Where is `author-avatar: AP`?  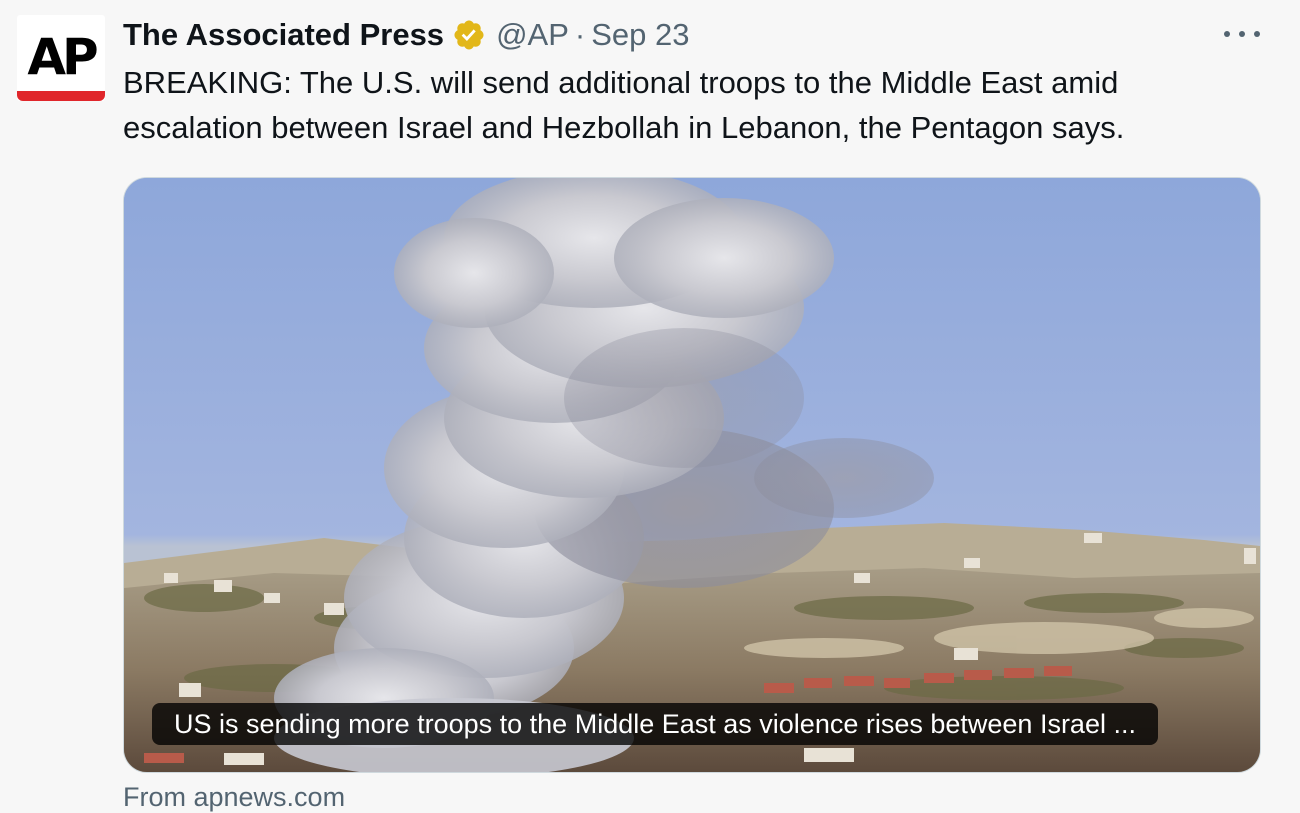
author-avatar: AP is located at coordinates (61, 58).